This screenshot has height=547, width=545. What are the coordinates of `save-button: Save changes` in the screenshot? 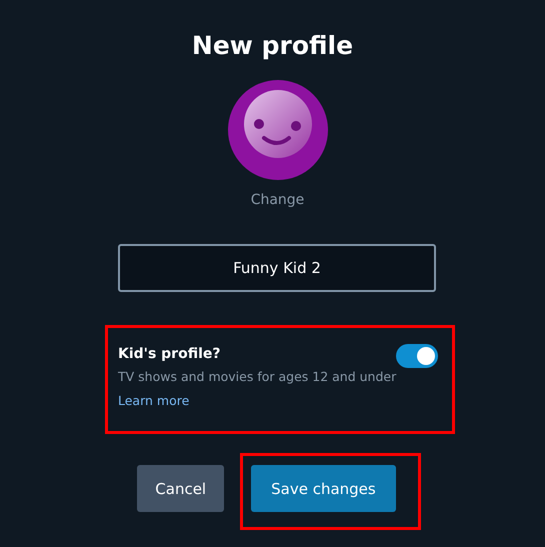 It's located at (323, 488).